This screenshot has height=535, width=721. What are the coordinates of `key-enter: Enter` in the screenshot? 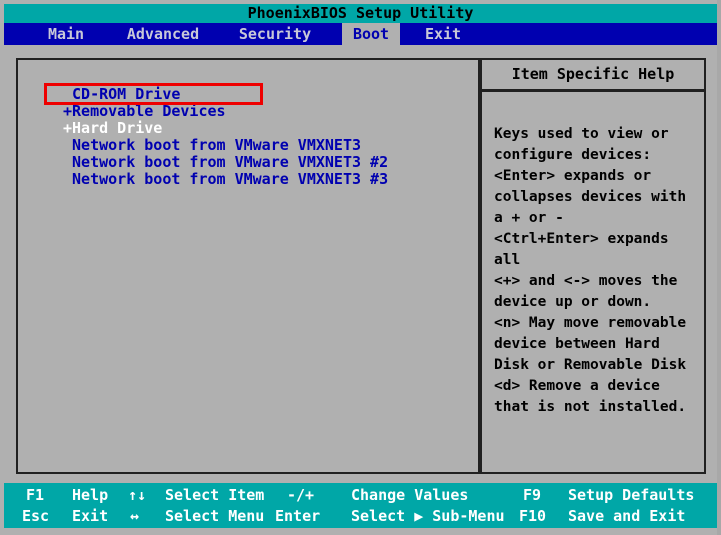 It's located at (298, 516).